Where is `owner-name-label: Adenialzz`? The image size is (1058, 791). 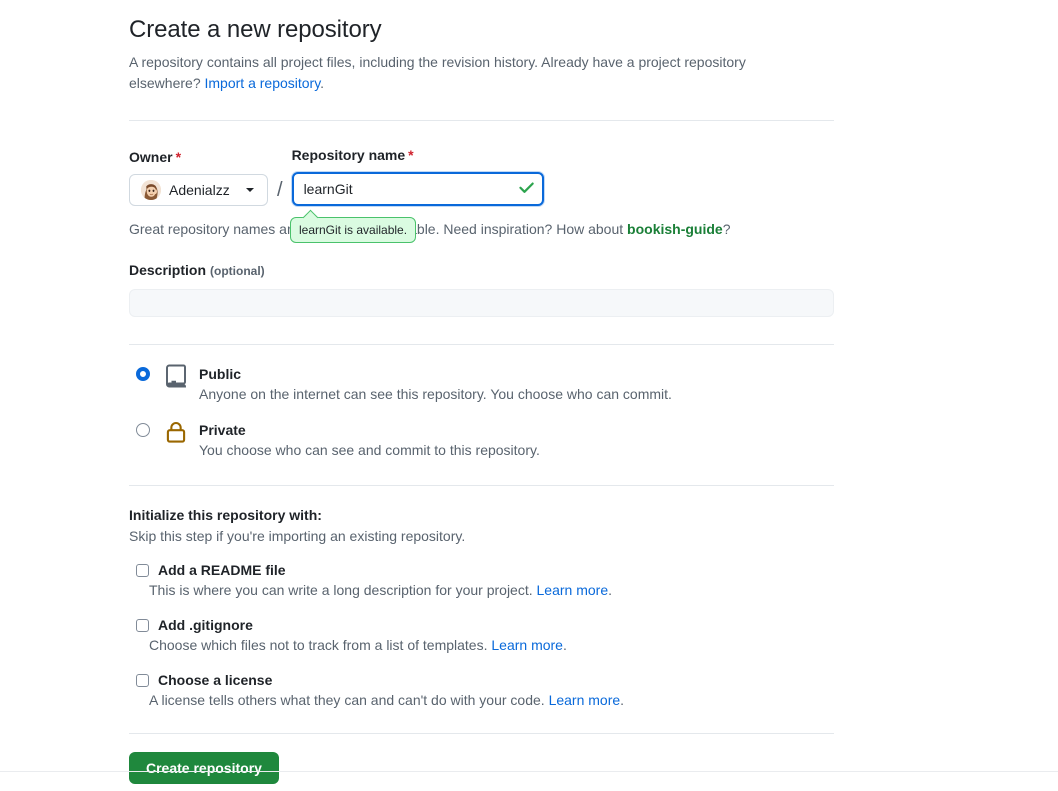 owner-name-label: Adenialzz is located at coordinates (199, 190).